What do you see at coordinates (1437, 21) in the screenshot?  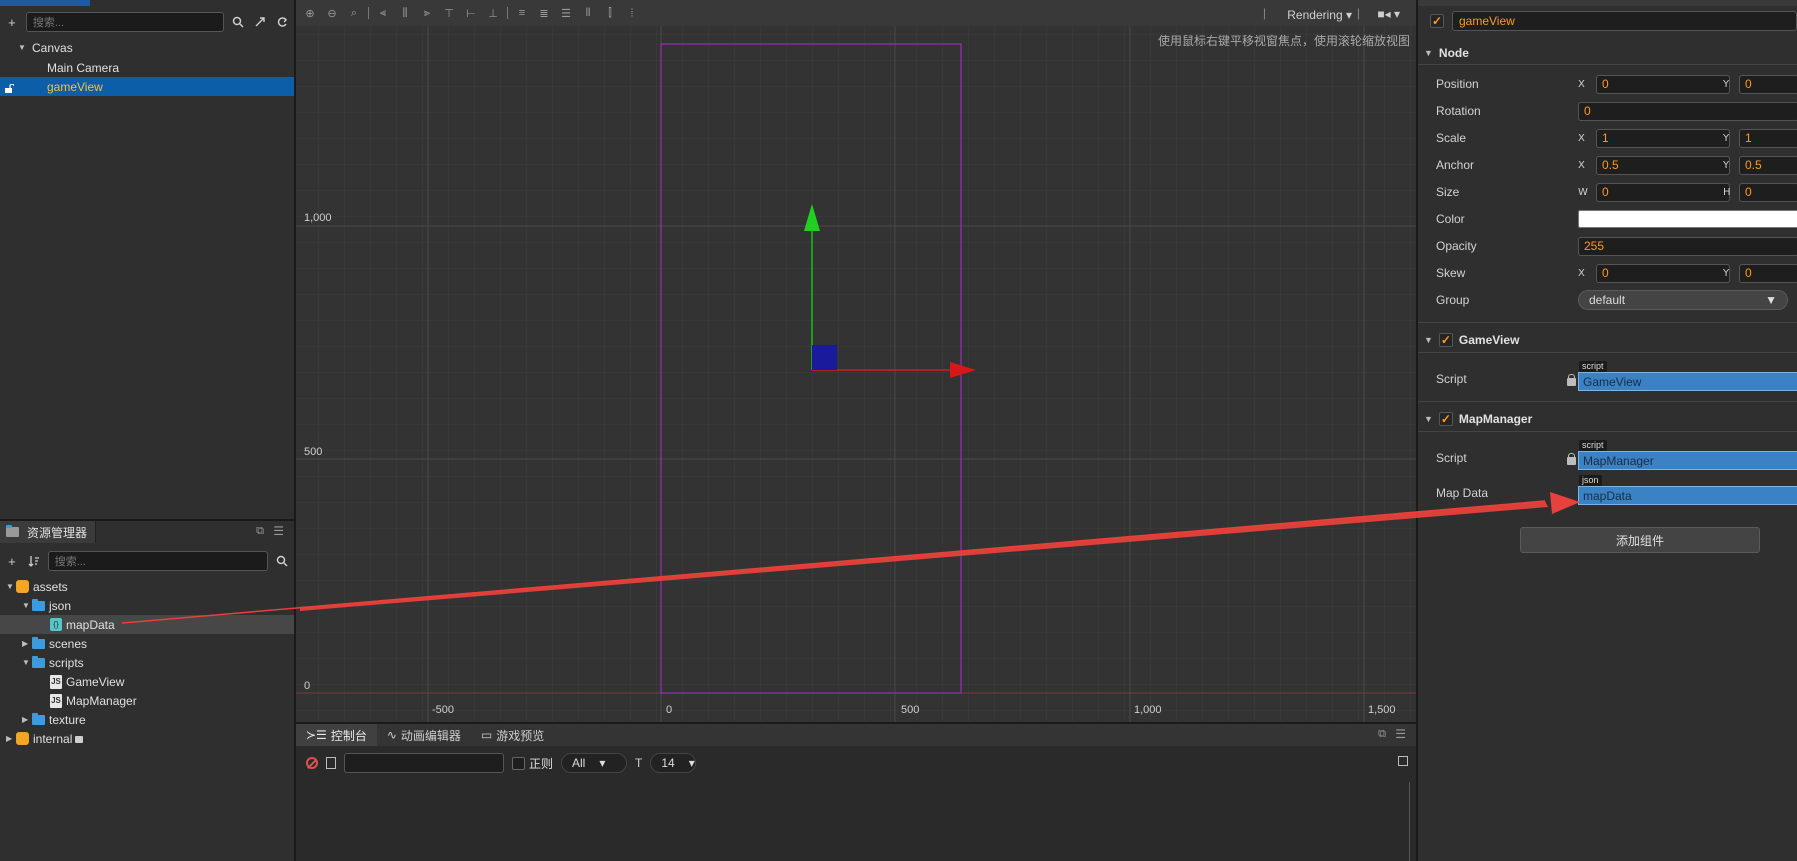 I see `node-active-checkbox: ✓` at bounding box center [1437, 21].